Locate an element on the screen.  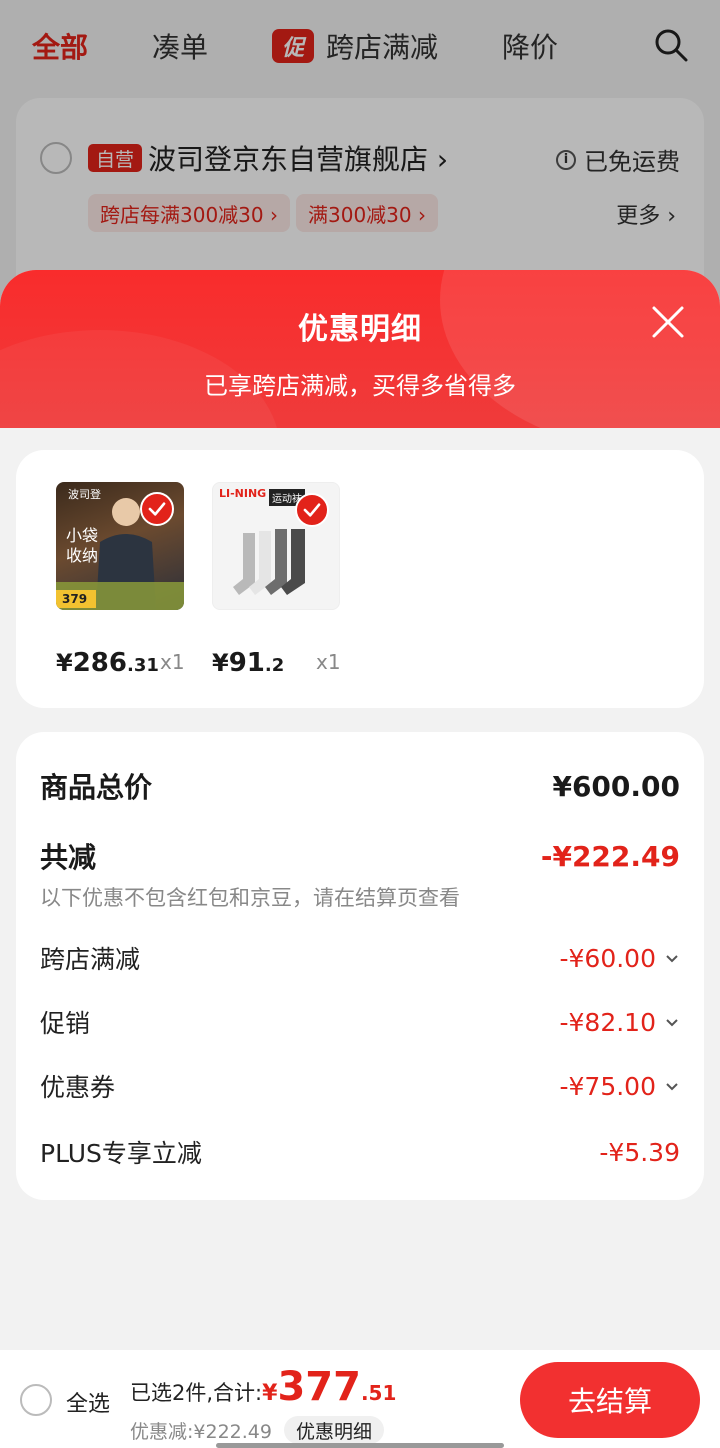
total-discount-value: -¥222.49 is located at coordinates (610, 856).